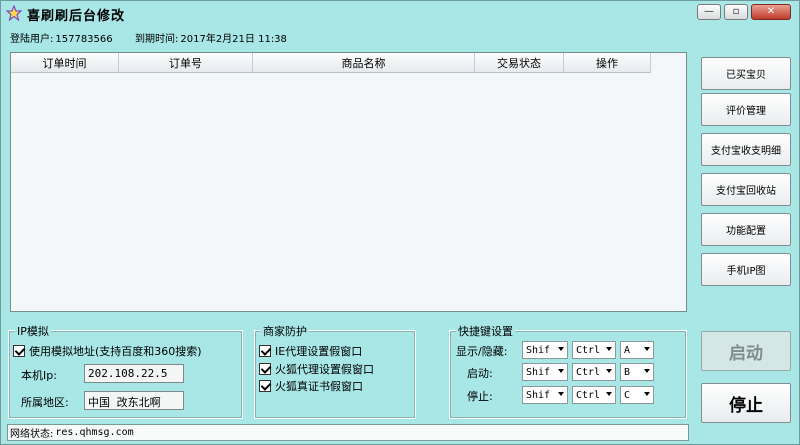 Image resolution: width=800 pixels, height=445 pixels. What do you see at coordinates (134, 373) in the screenshot?
I see `local-ip-field: 202.108.22.5` at bounding box center [134, 373].